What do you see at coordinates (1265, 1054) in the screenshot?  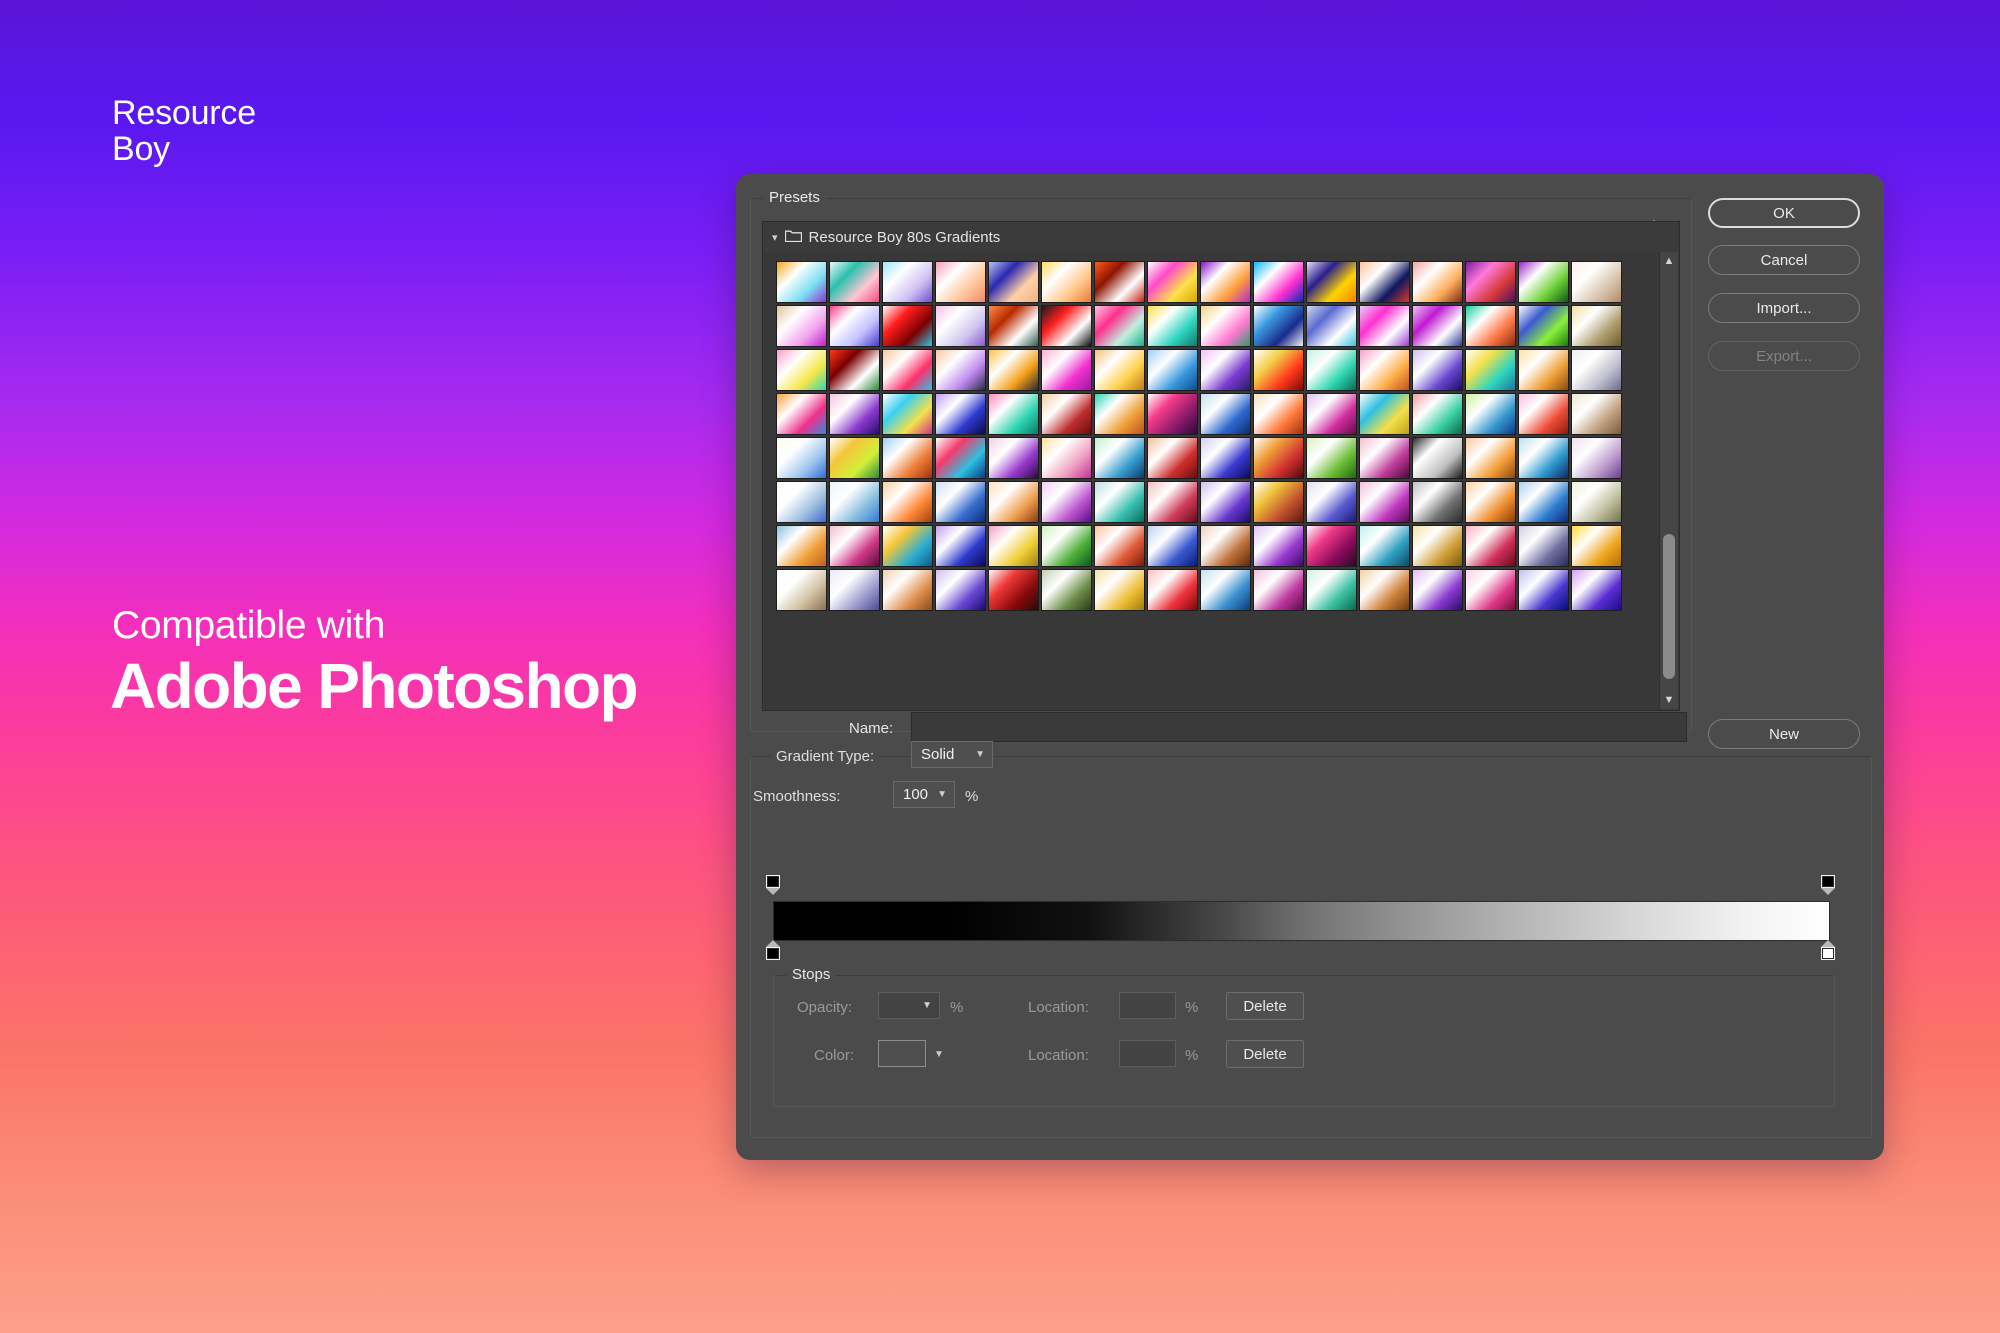 I see `color-delete-button: Delete` at bounding box center [1265, 1054].